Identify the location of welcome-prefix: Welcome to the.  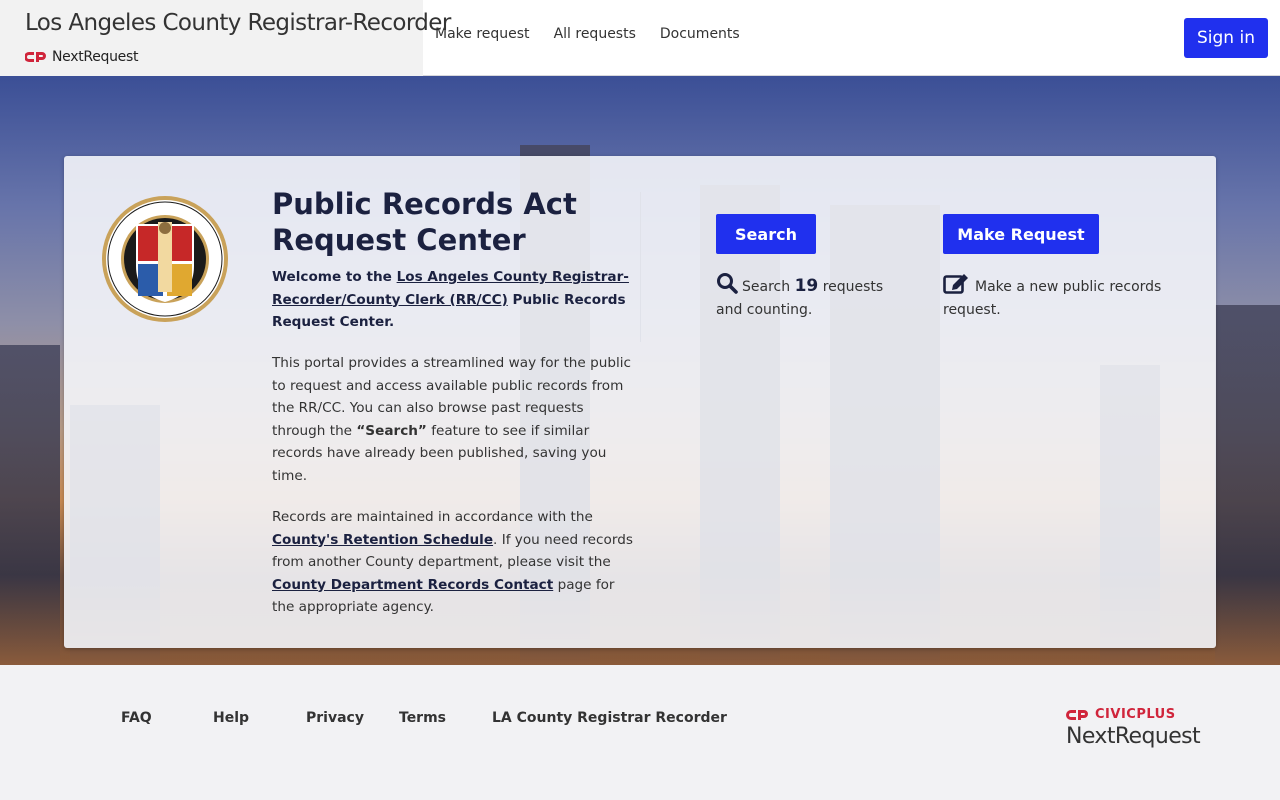
(332, 277).